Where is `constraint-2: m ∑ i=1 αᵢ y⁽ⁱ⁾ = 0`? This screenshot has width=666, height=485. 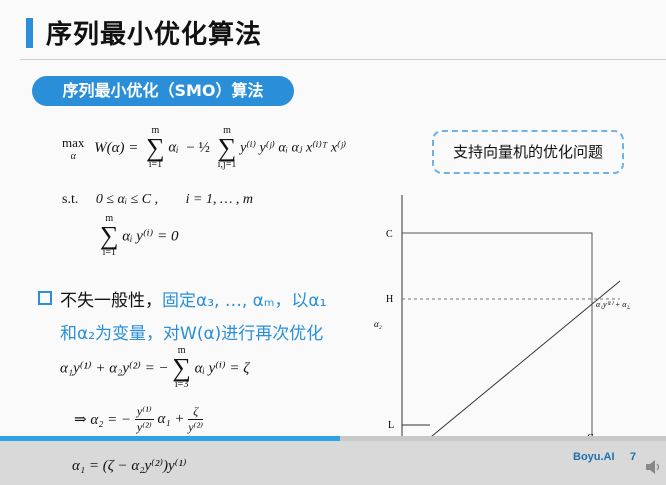 constraint-2: m ∑ i=1 αᵢ y⁽ⁱ⁾ = 0 is located at coordinates (139, 236).